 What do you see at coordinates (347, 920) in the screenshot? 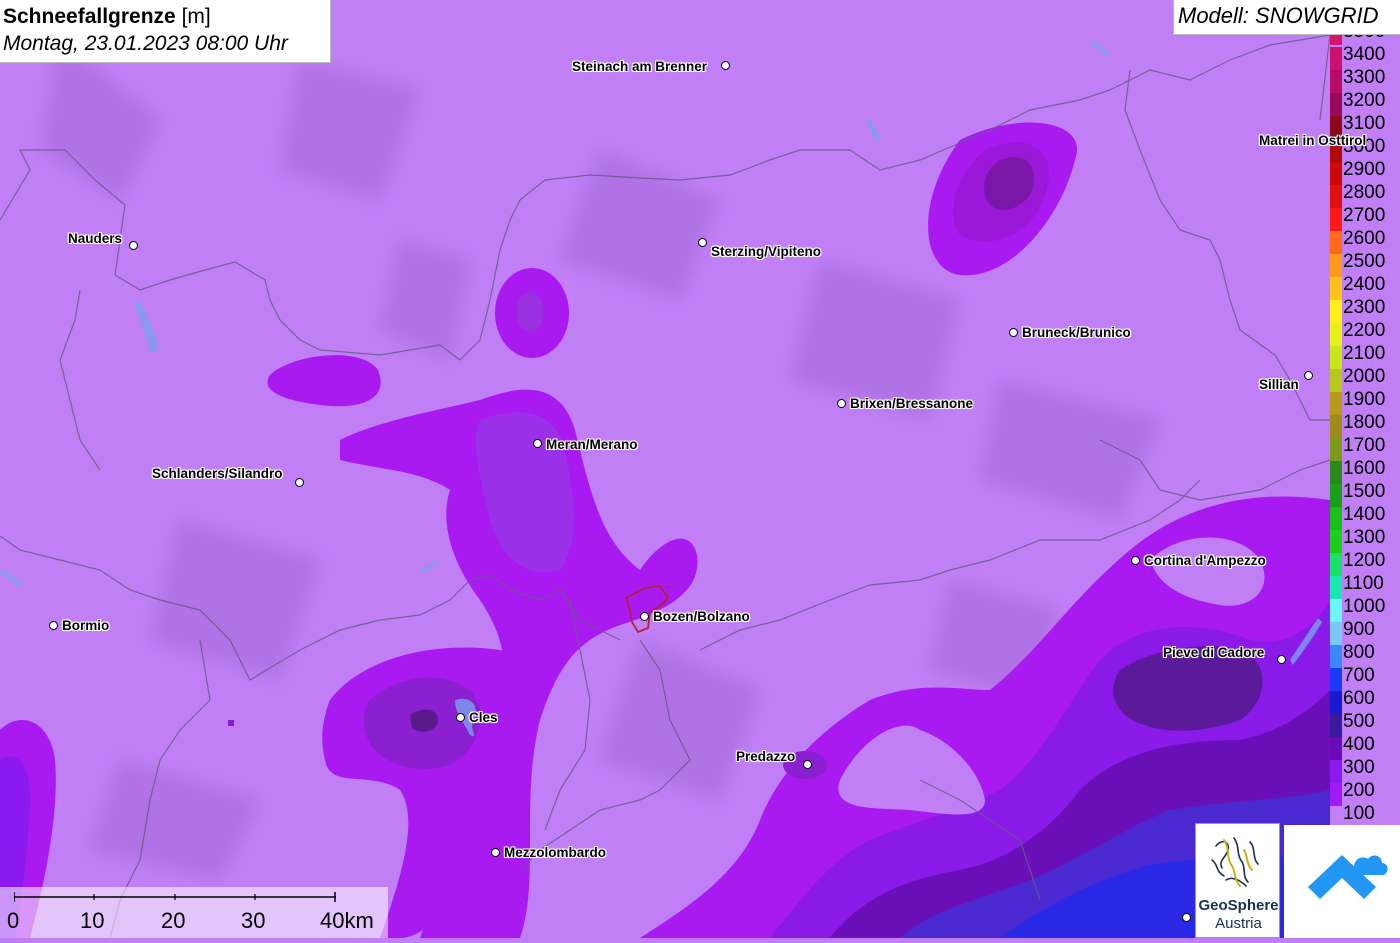
I see `scale-label-40km: 40km` at bounding box center [347, 920].